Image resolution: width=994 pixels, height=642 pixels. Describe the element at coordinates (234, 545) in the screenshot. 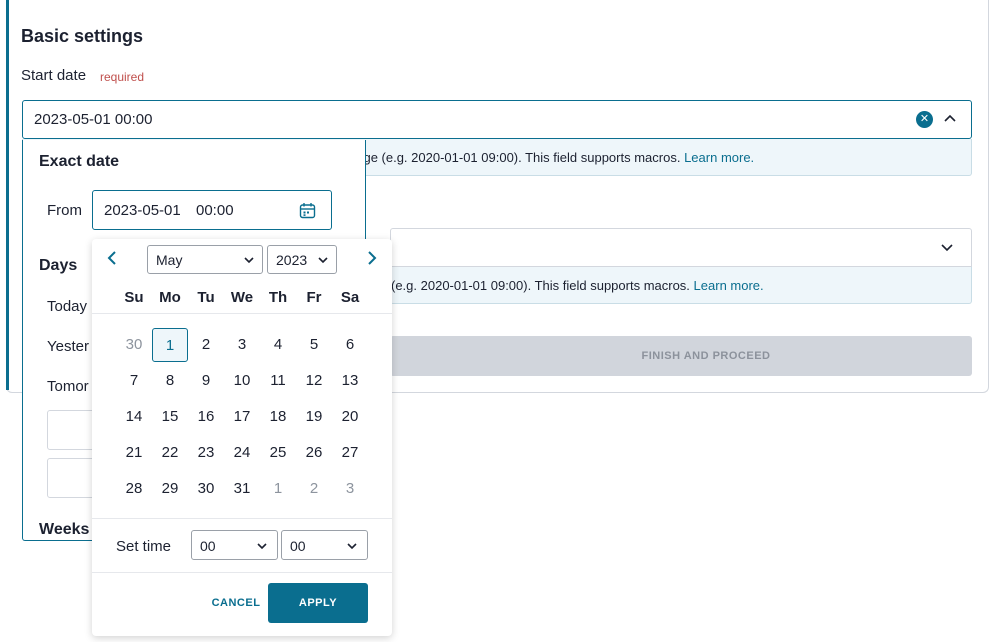

I see `hour-select: 00` at that location.